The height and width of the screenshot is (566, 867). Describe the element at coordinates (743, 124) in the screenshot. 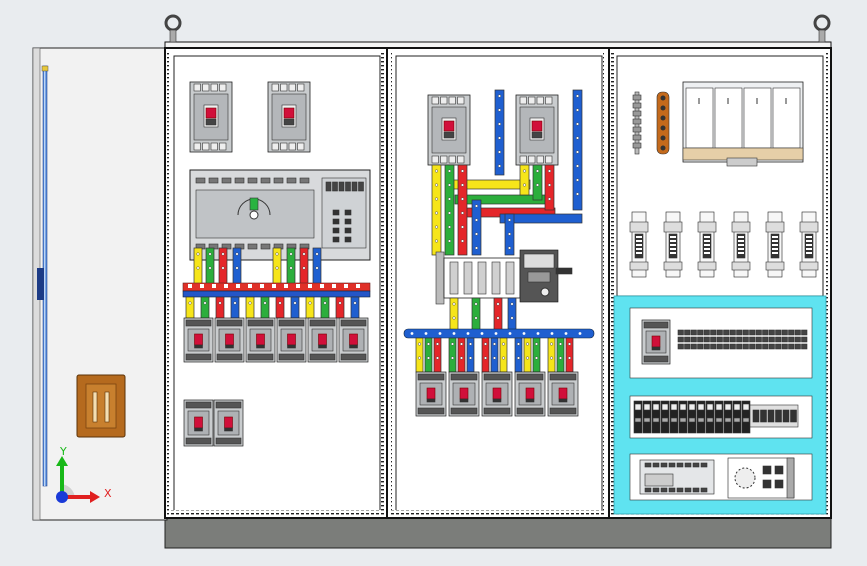

I see `relay-bank` at that location.